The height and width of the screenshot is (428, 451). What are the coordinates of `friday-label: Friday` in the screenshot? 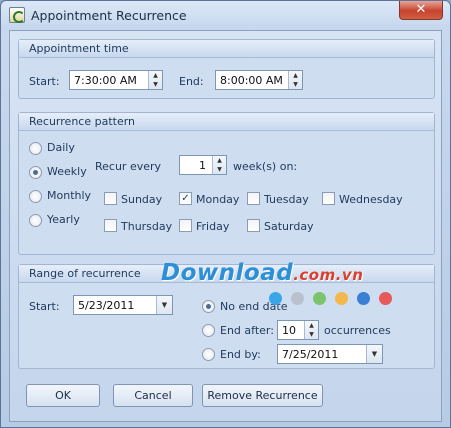 It's located at (212, 226).